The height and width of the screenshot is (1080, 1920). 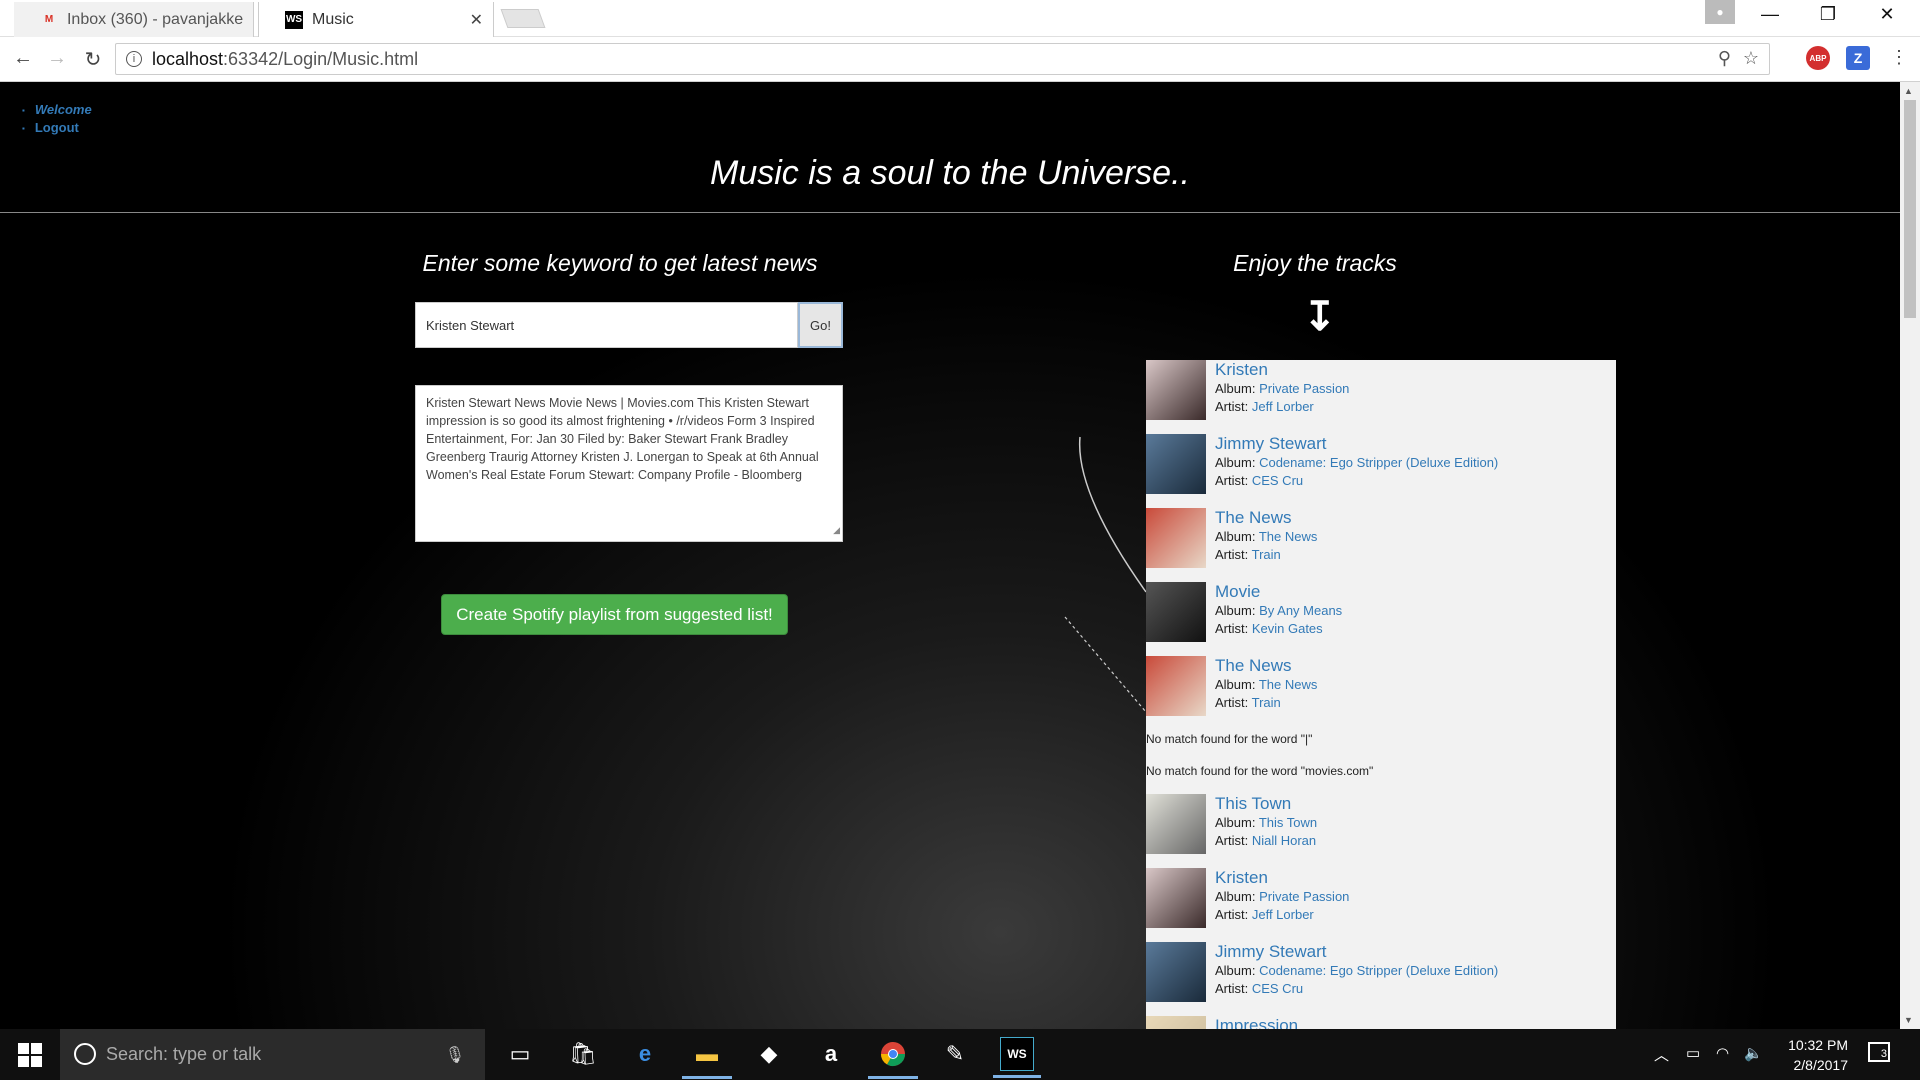 I want to click on chrome-menu-icon: ⋮, so click(x=1899, y=57).